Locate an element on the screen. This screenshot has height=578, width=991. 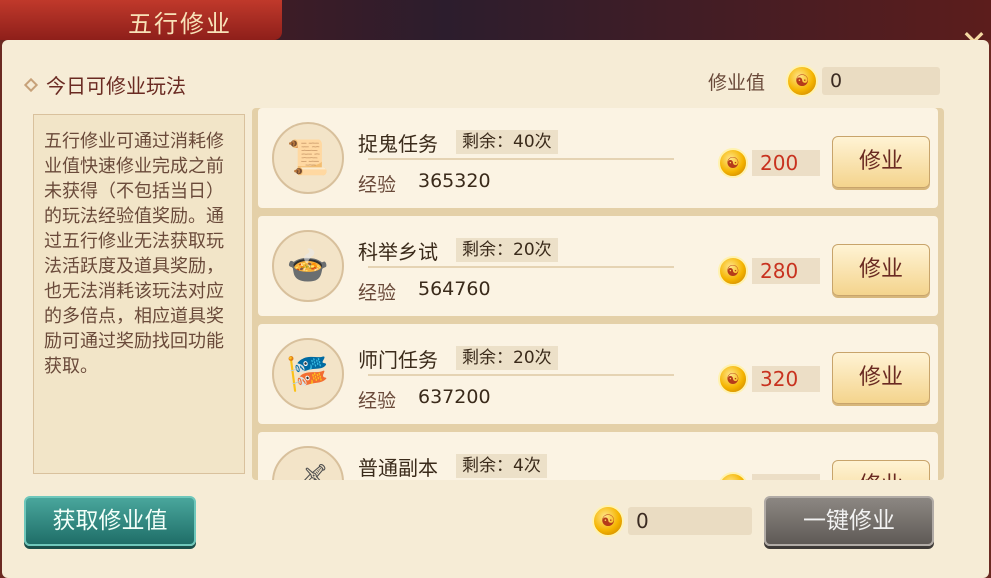
icon-ring: 📜 is located at coordinates (308, 158).